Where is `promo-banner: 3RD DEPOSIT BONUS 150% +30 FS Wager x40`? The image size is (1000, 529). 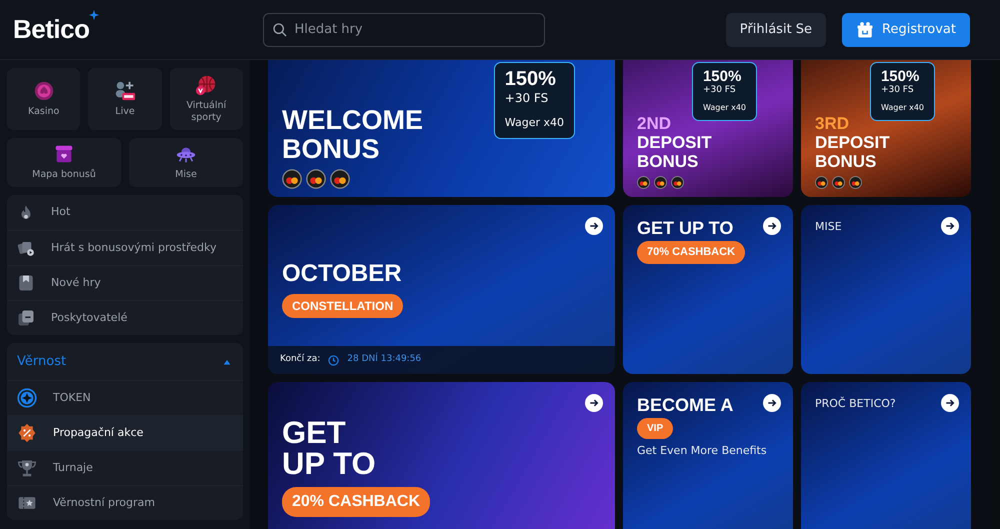
promo-banner: 3RD DEPOSIT BONUS 150% +30 FS Wager x40 is located at coordinates (886, 128).